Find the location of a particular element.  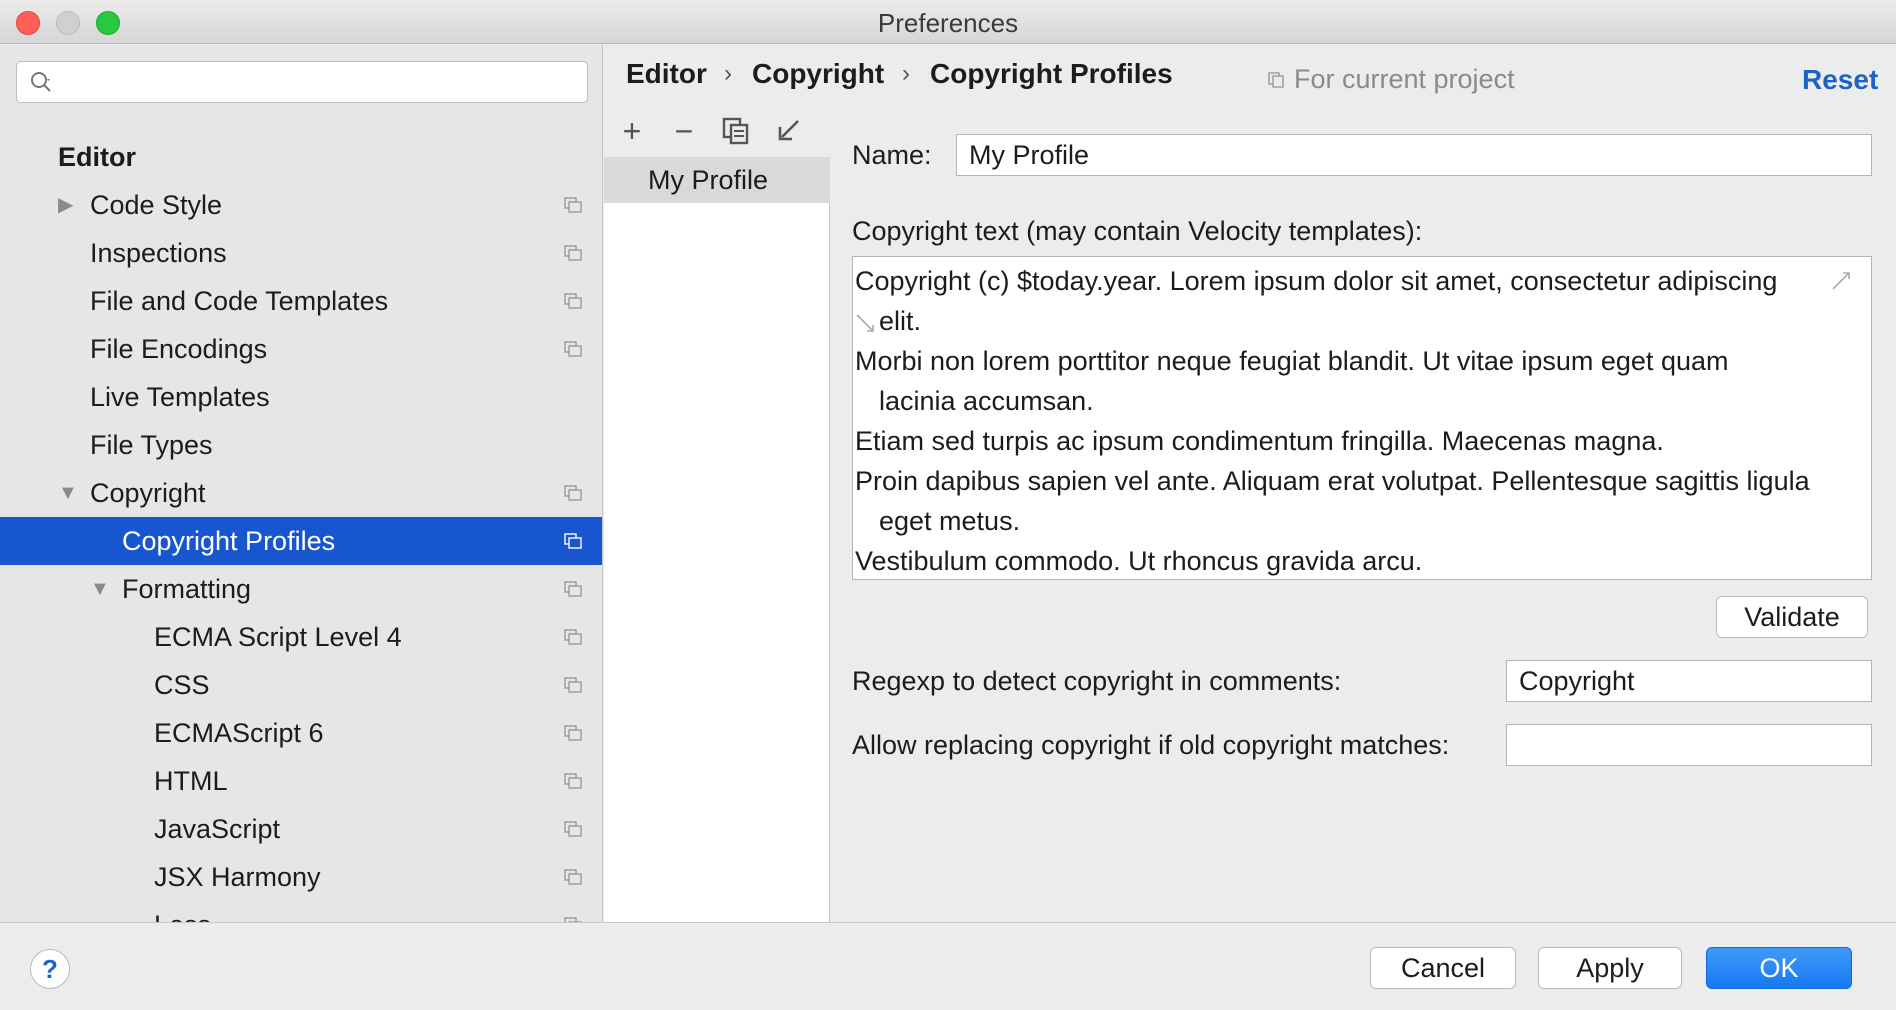

sidebar-item-label: Live Templates is located at coordinates (180, 397).